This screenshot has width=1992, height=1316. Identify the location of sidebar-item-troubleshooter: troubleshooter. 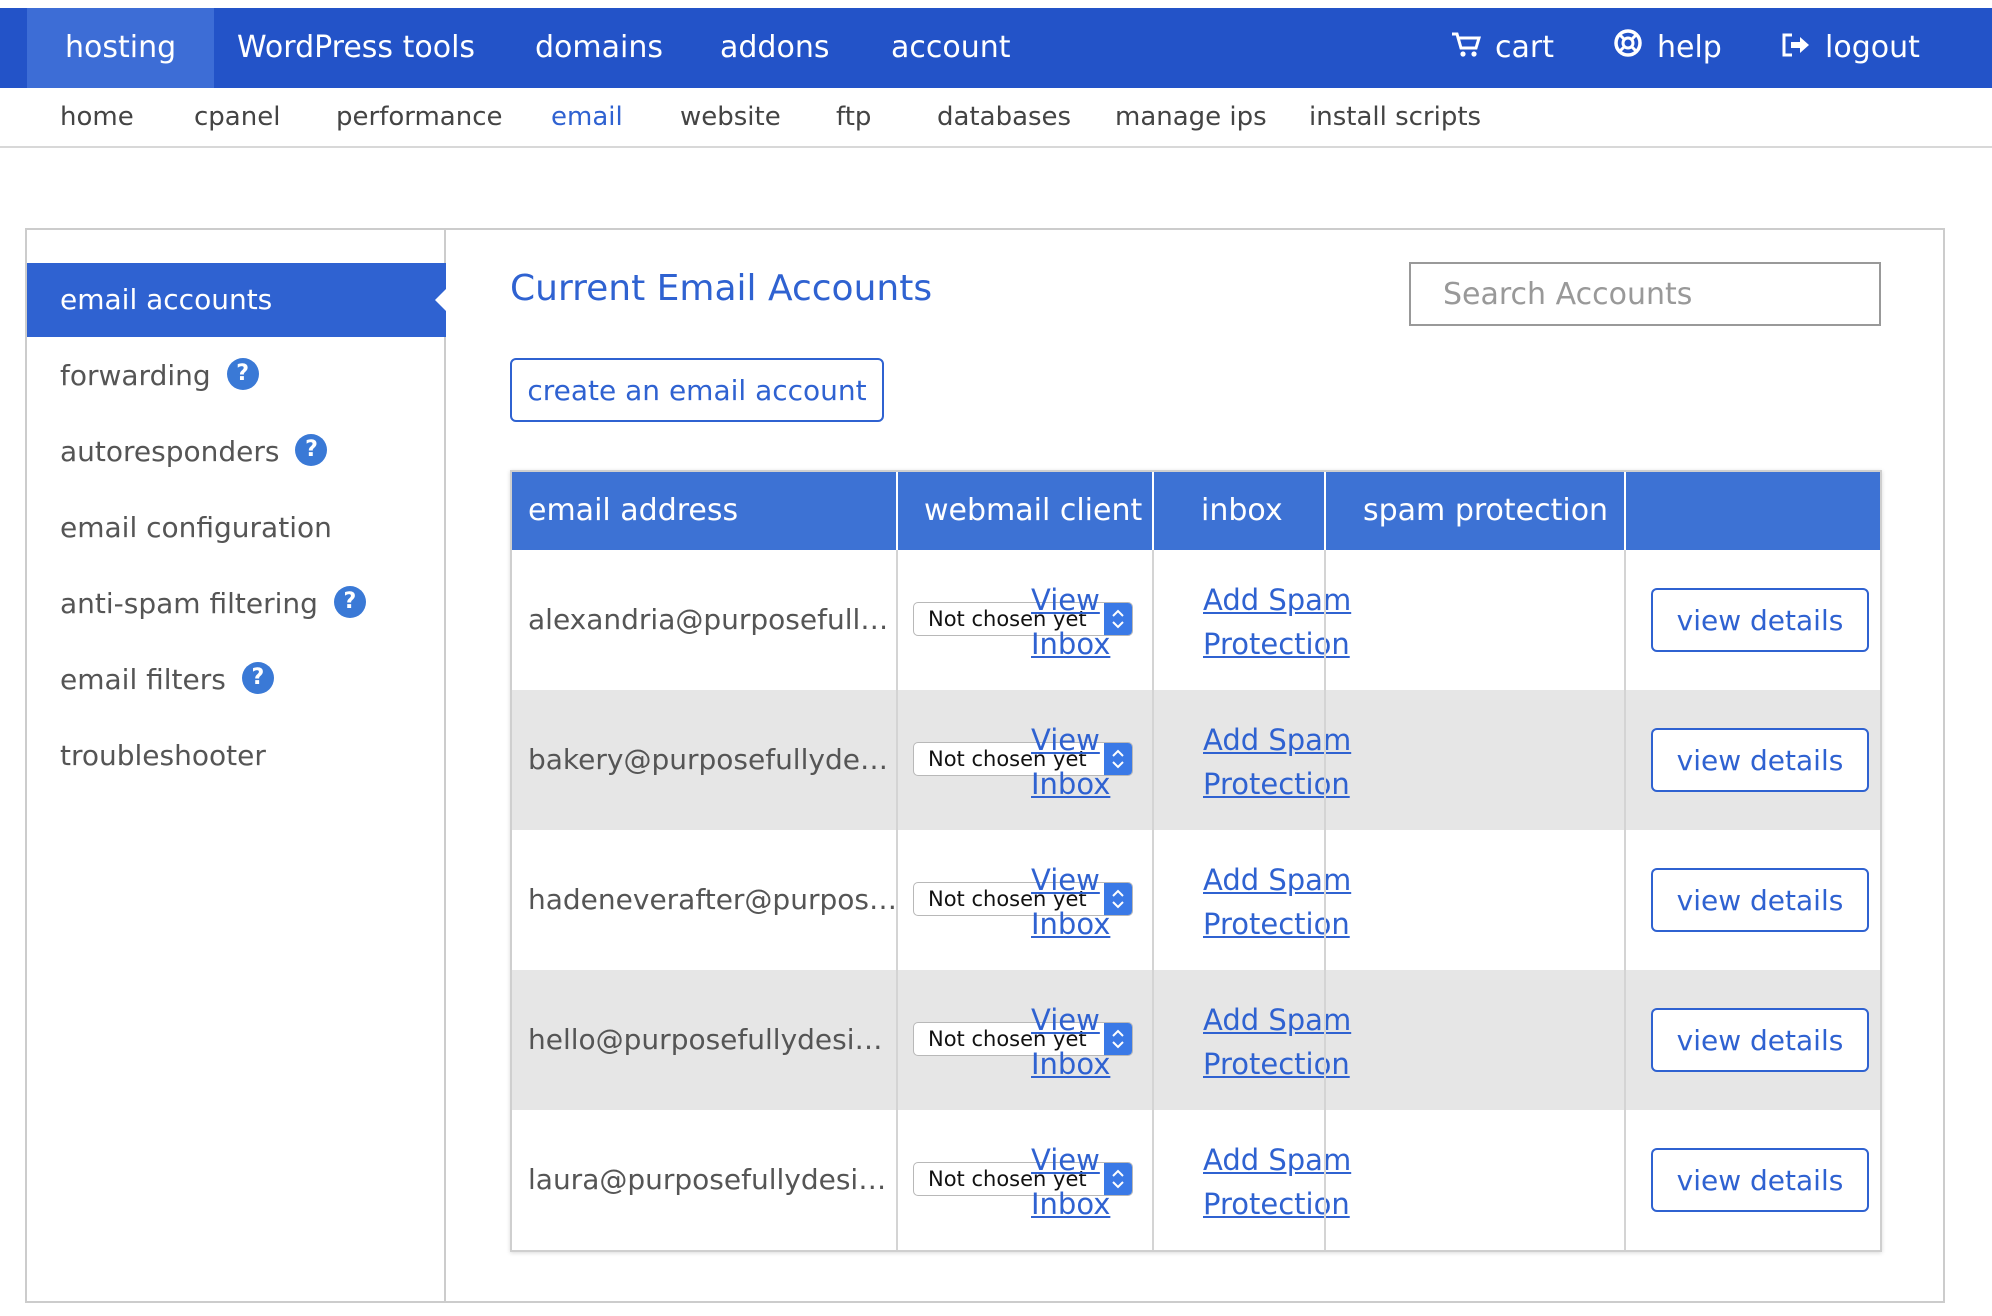
(236, 756).